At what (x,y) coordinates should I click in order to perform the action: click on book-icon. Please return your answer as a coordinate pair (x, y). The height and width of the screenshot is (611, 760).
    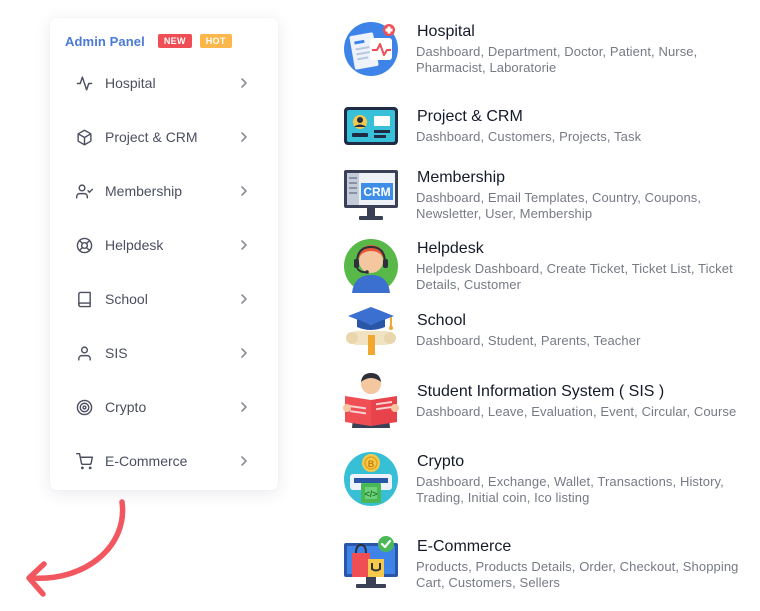
    Looking at the image, I should click on (84, 299).